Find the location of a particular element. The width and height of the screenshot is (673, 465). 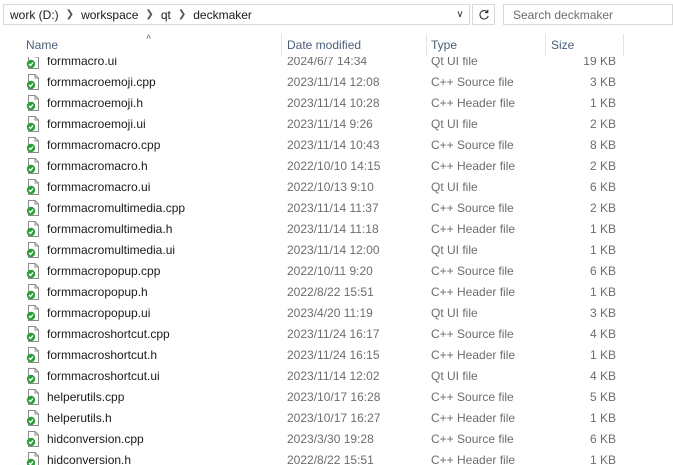

refresh-icon is located at coordinates (484, 14).